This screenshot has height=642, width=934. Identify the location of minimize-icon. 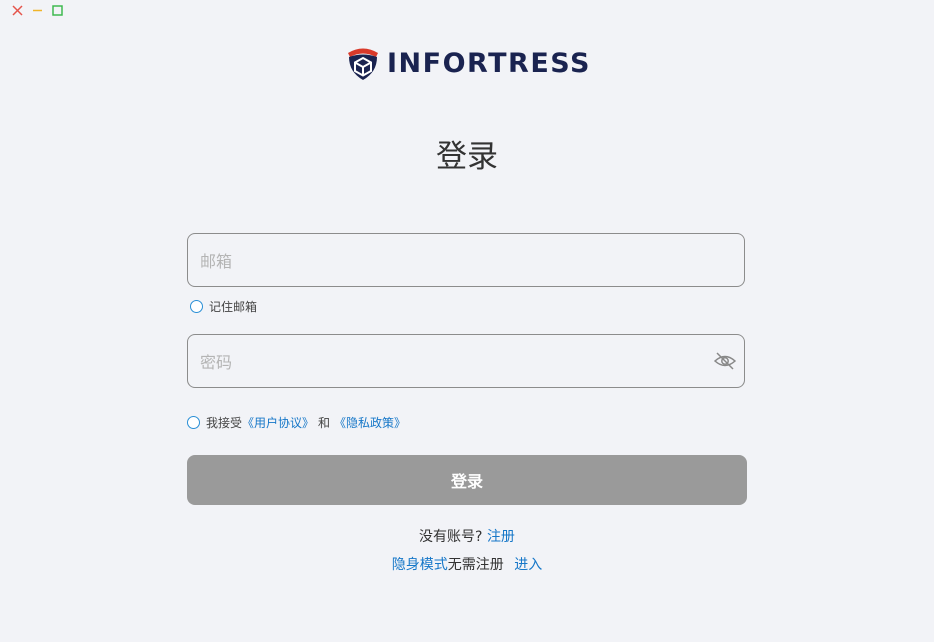
(37, 10).